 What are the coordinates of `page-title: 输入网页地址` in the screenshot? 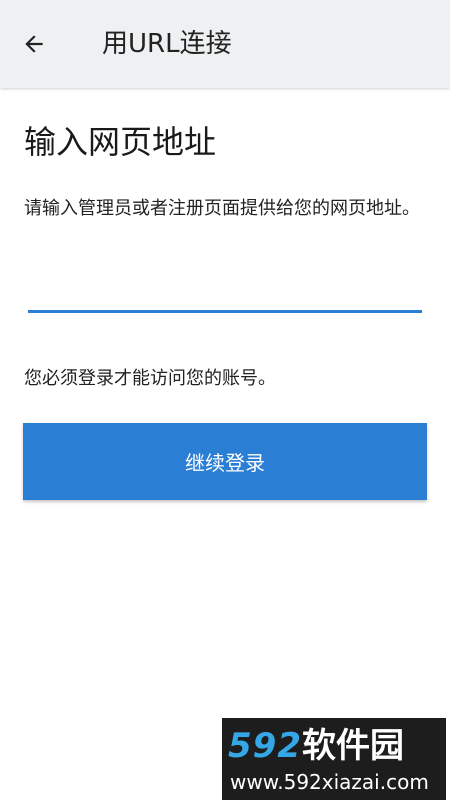 It's located at (120, 142).